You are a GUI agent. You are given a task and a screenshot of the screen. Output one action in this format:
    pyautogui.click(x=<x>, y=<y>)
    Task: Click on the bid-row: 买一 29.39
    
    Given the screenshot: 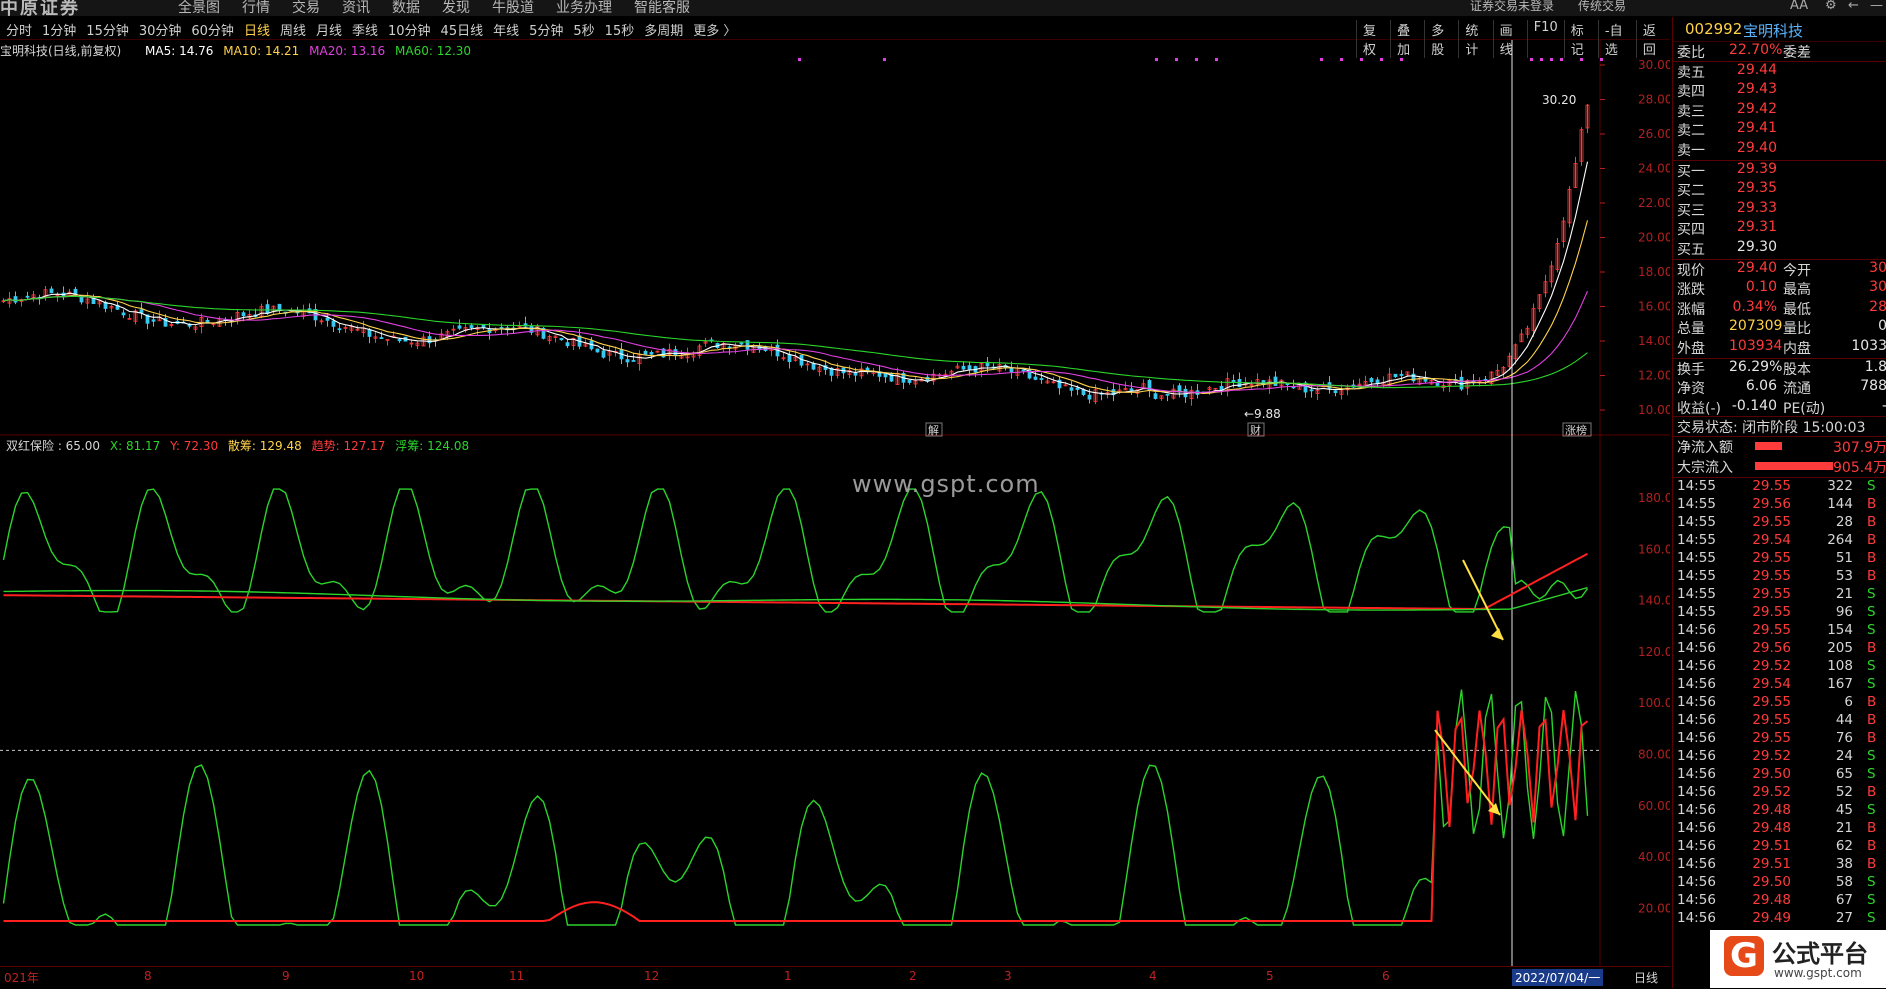 What is the action you would take?
    pyautogui.click(x=1779, y=170)
    